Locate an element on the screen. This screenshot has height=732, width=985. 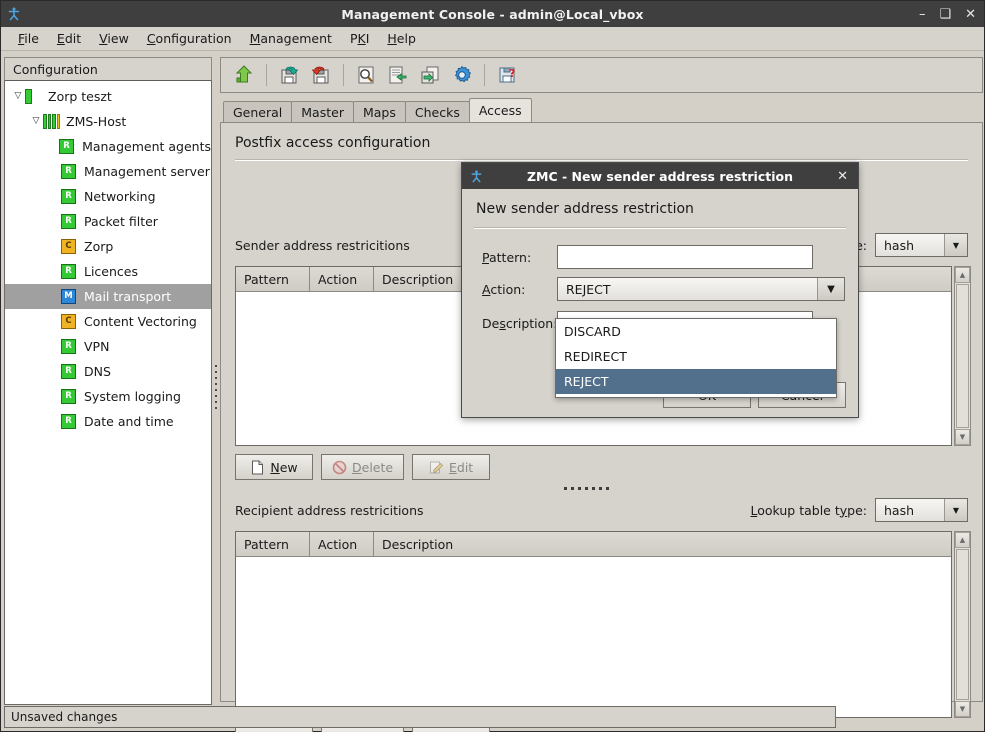
tab-master: Master is located at coordinates (322, 111).